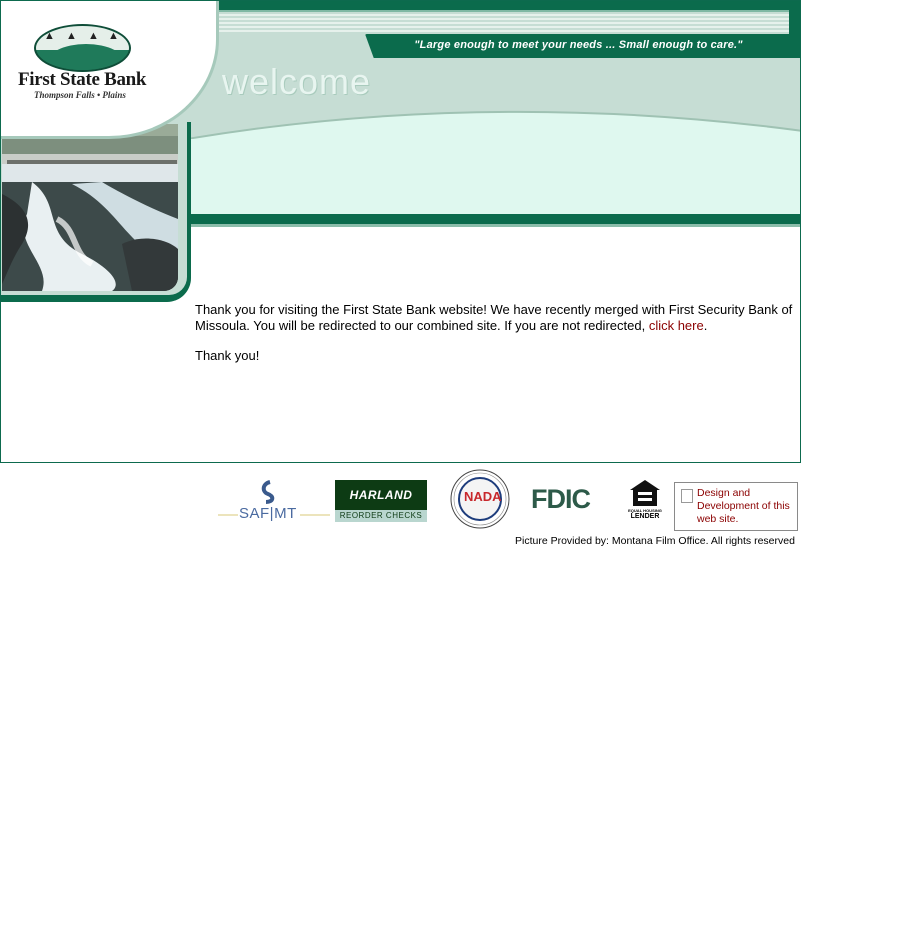 This screenshot has width=907, height=928. Describe the element at coordinates (90, 207) in the screenshot. I see `dam-photo` at that location.